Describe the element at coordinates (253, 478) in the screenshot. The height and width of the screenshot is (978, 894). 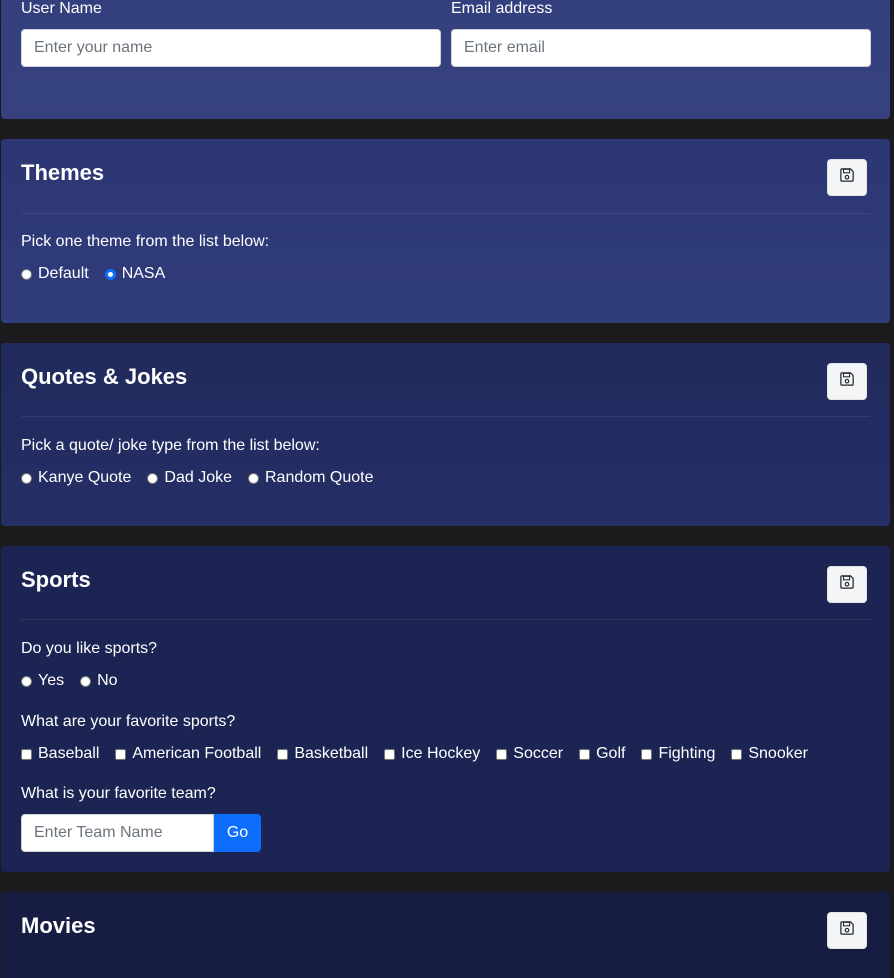
I see `radio-random` at that location.